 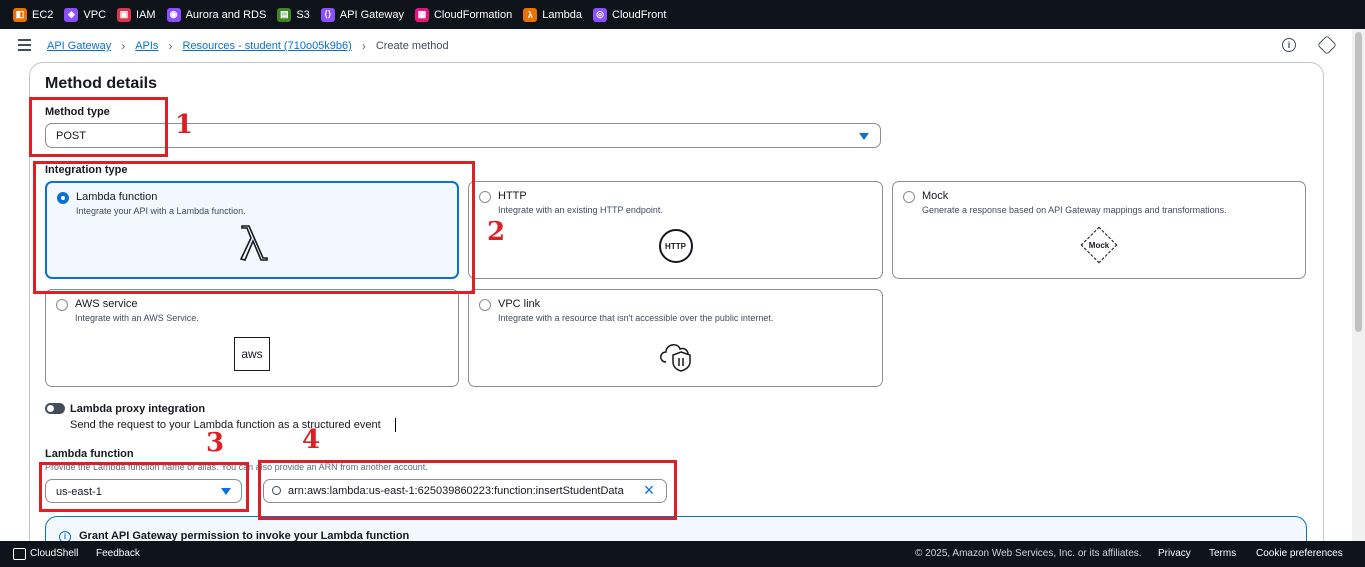 I want to click on lambda-icon: λ, so click(x=530, y=14).